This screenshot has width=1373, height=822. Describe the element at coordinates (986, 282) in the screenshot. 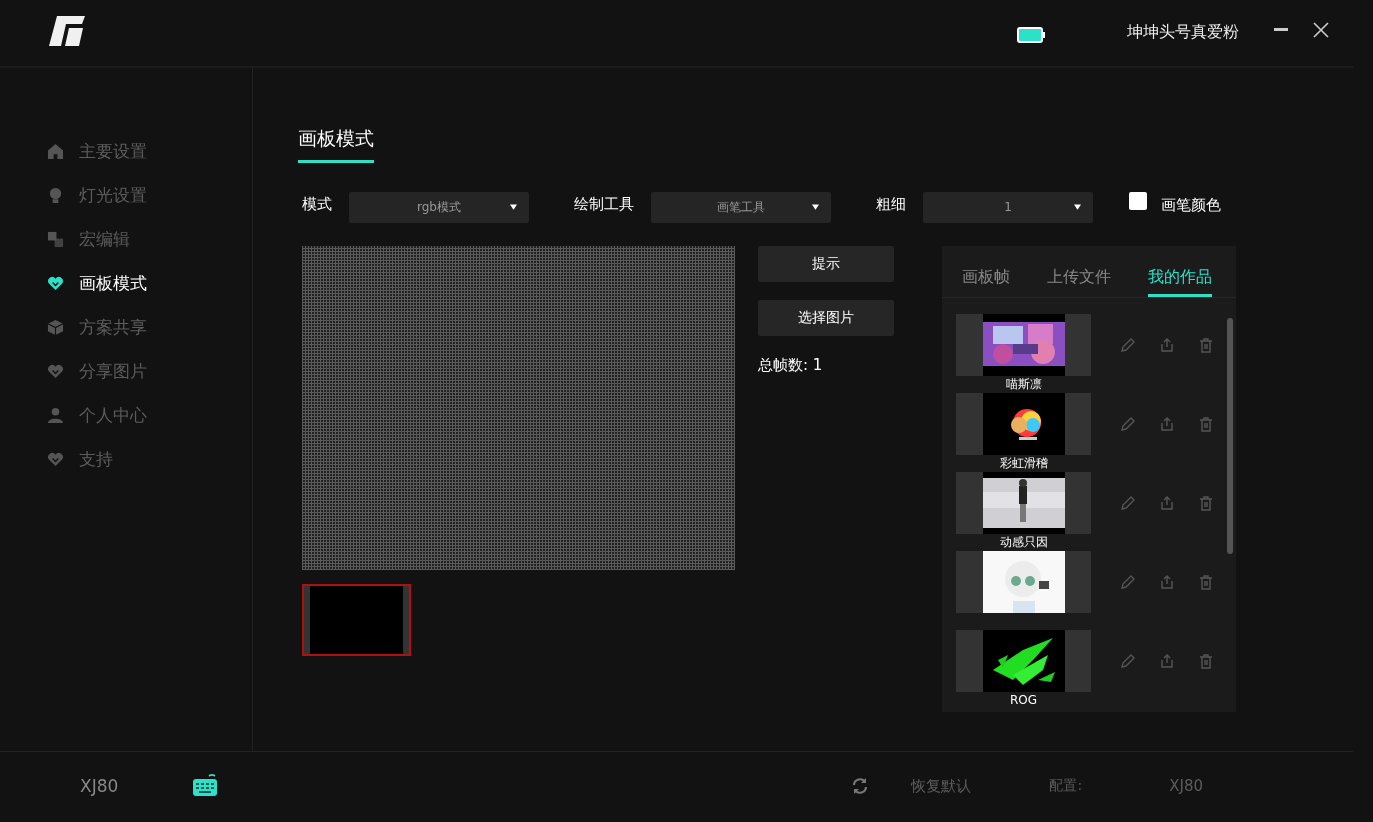

I see `panel-tab: 画板帧` at that location.